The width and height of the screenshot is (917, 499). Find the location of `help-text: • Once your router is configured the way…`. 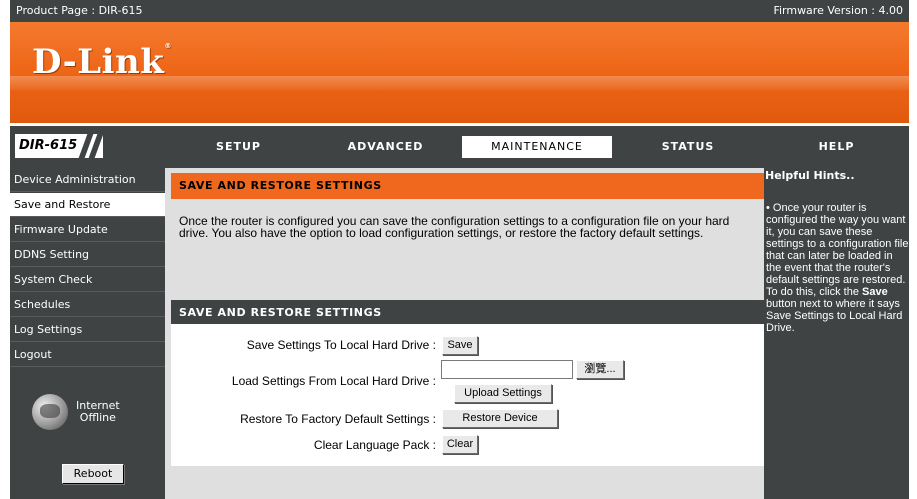

help-text: • Once your router is configured the way… is located at coordinates (837, 268).